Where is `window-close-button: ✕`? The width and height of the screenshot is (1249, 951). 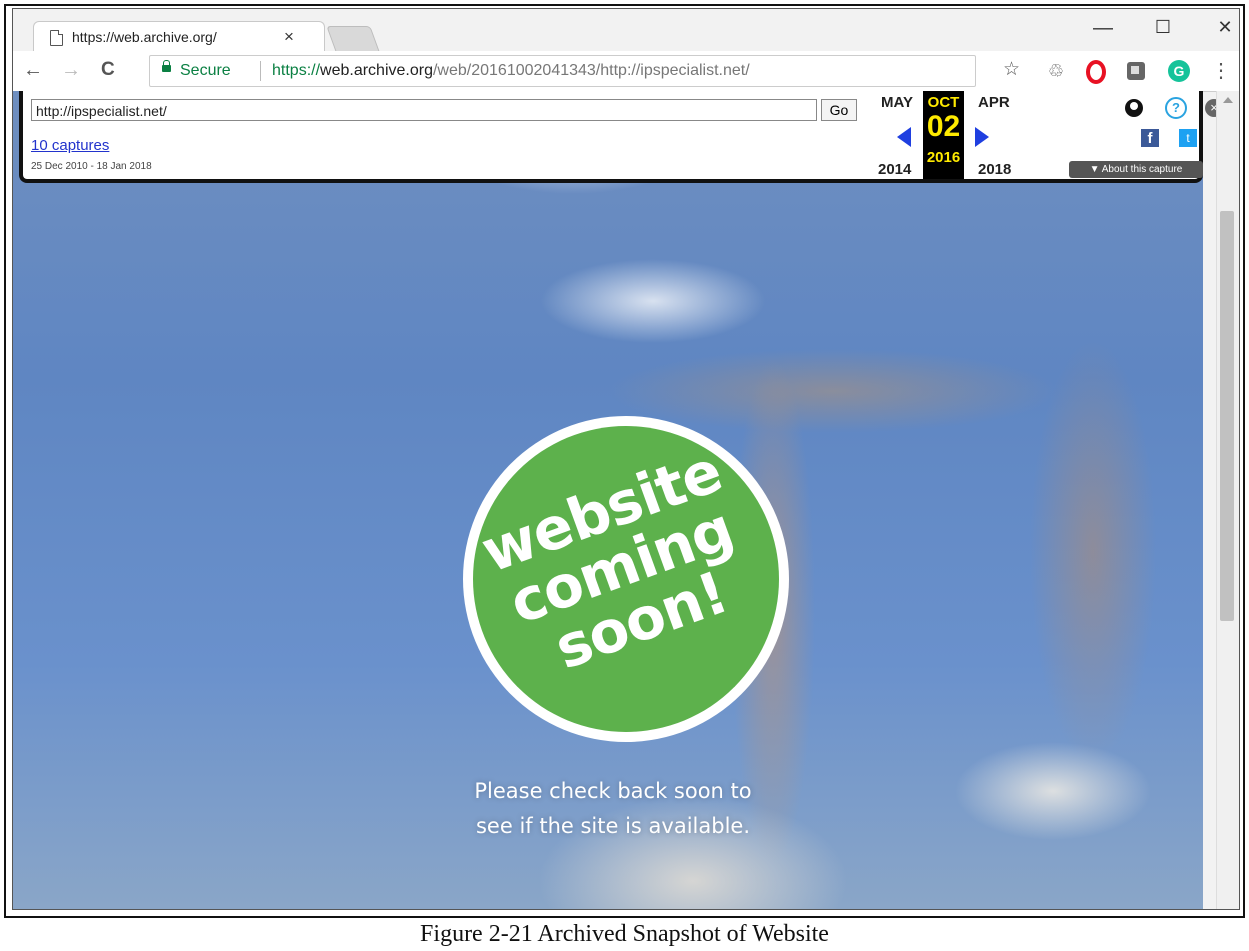 window-close-button: ✕ is located at coordinates (1222, 27).